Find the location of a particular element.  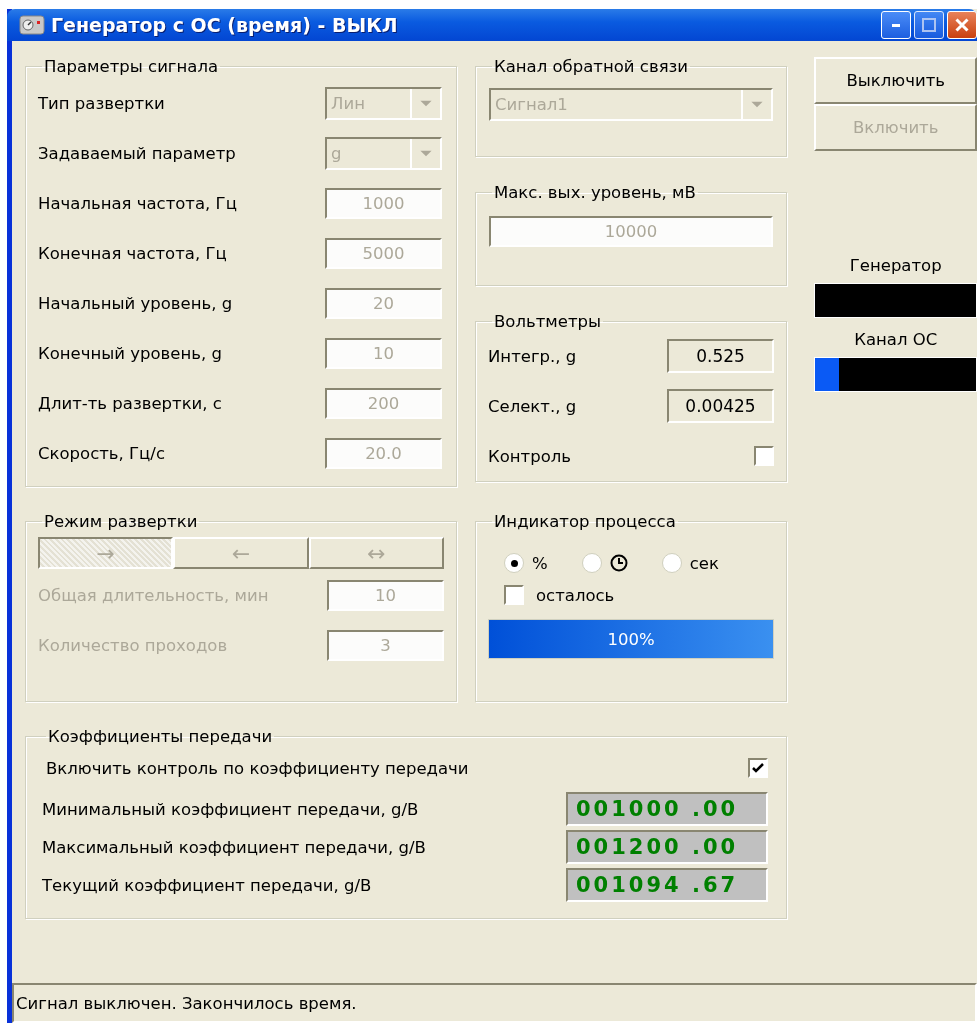

coefficient-display: 001200 .00 is located at coordinates (667, 847).